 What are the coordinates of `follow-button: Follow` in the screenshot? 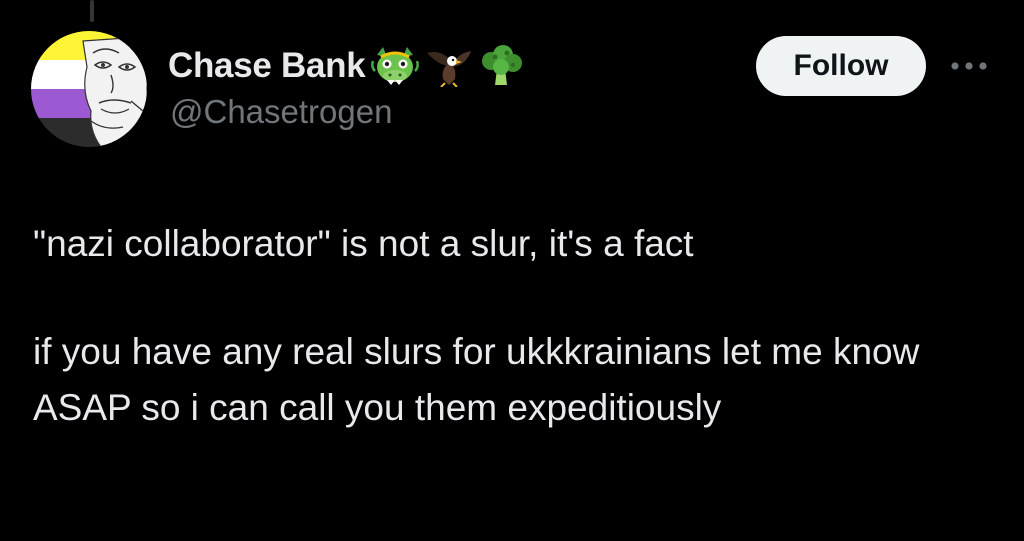 It's located at (841, 66).